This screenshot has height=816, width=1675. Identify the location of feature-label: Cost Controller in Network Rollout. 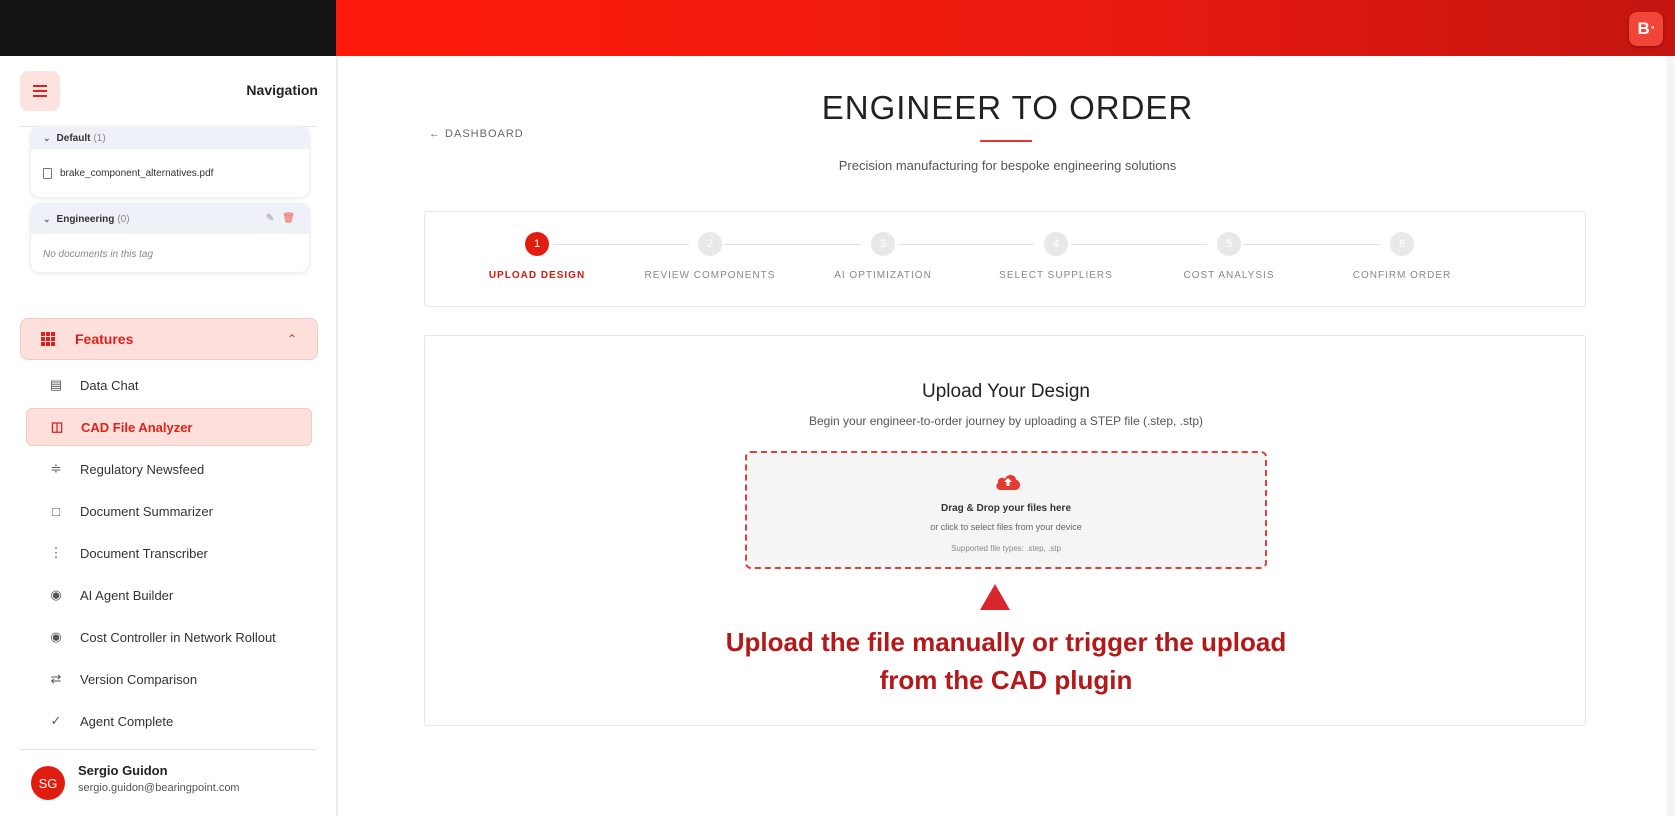
(178, 637).